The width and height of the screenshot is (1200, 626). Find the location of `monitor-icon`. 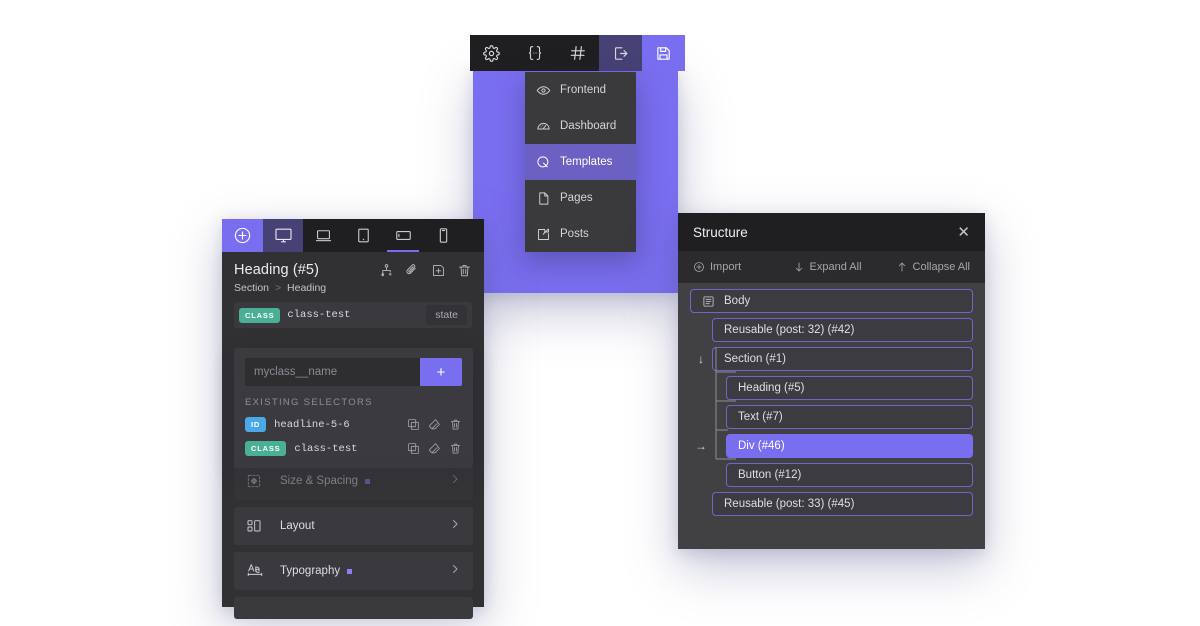

monitor-icon is located at coordinates (283, 235).